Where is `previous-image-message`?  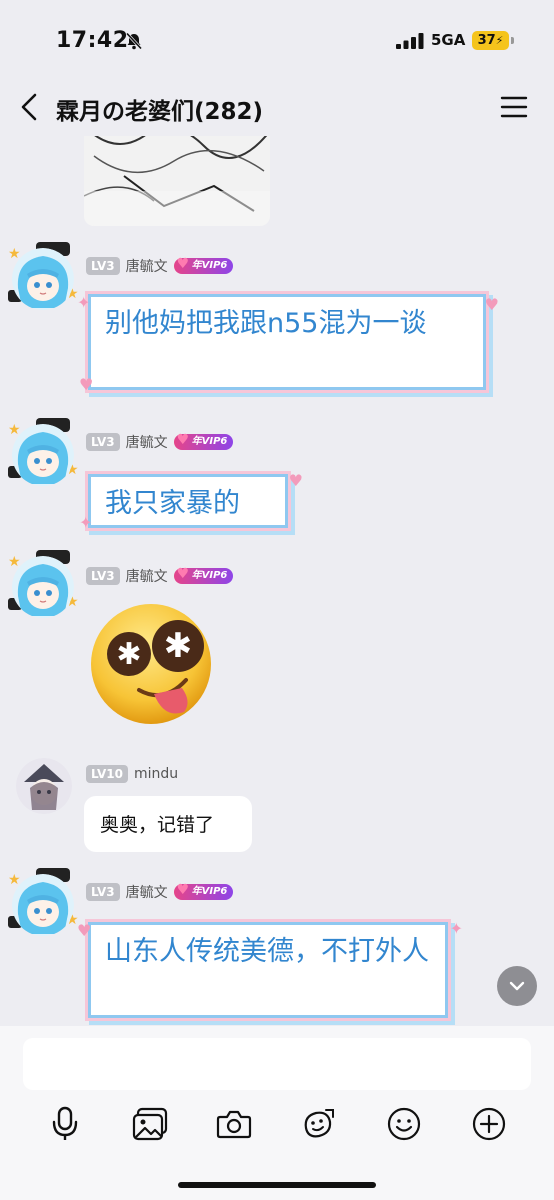
previous-image-message is located at coordinates (177, 181).